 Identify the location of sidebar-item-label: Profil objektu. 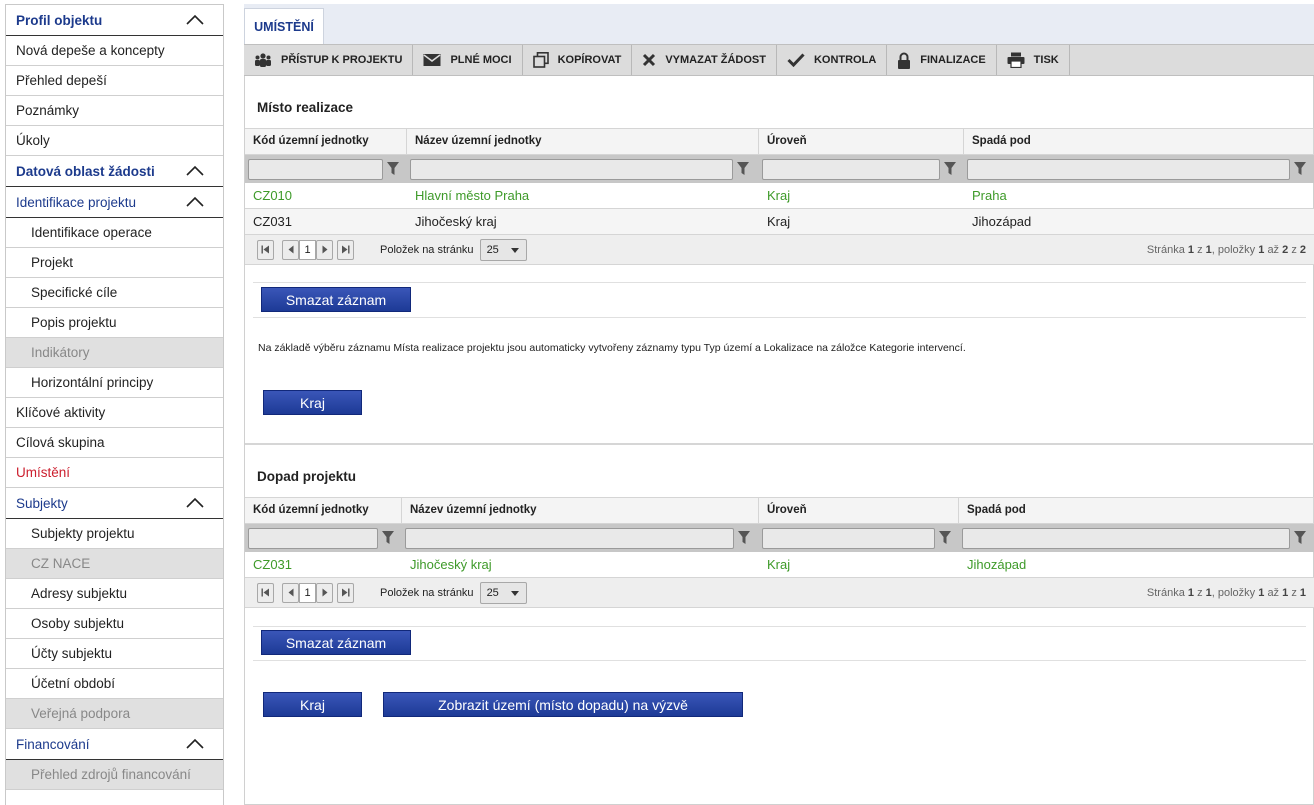
(59, 20).